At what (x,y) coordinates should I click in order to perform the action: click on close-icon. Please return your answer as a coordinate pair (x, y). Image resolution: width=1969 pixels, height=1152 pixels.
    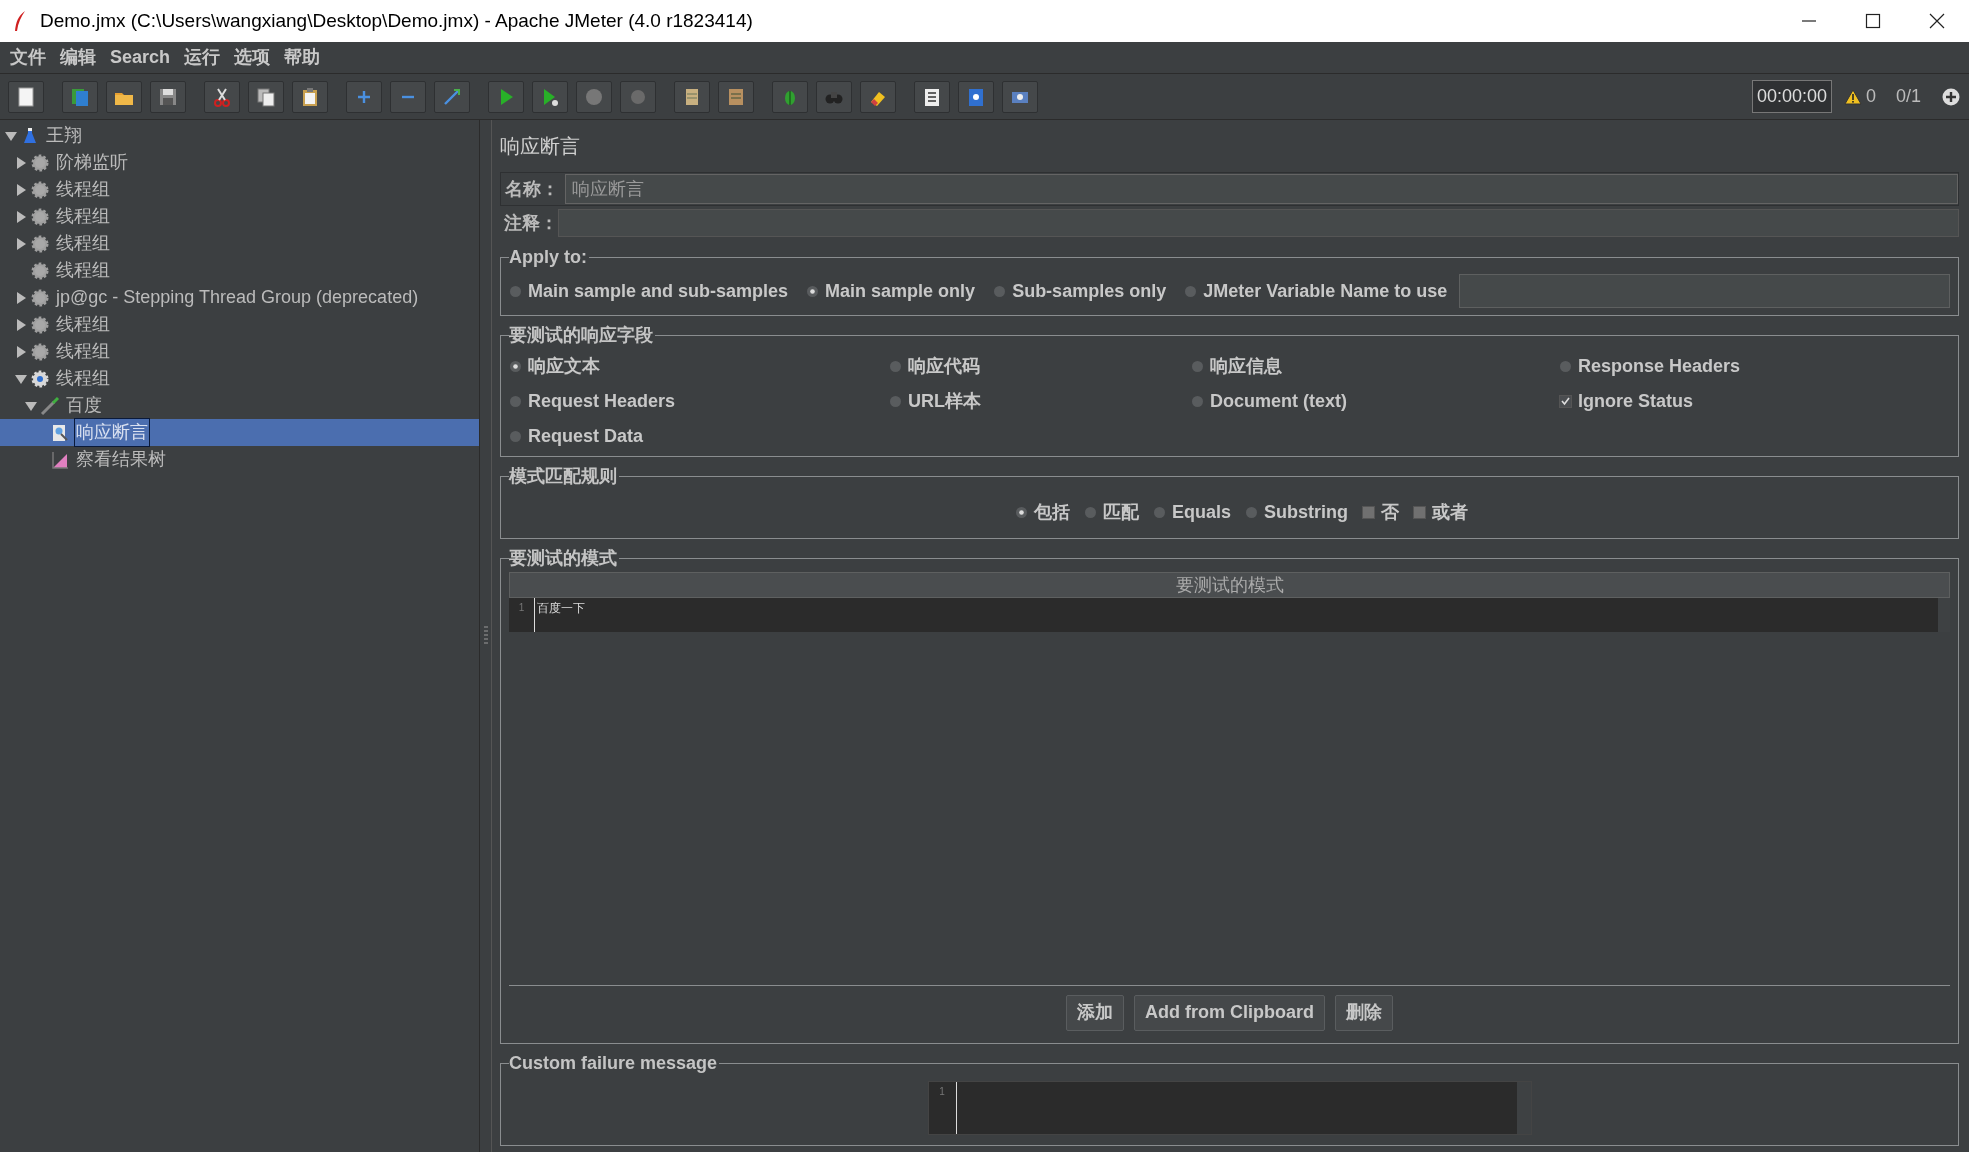
    Looking at the image, I should click on (1937, 21).